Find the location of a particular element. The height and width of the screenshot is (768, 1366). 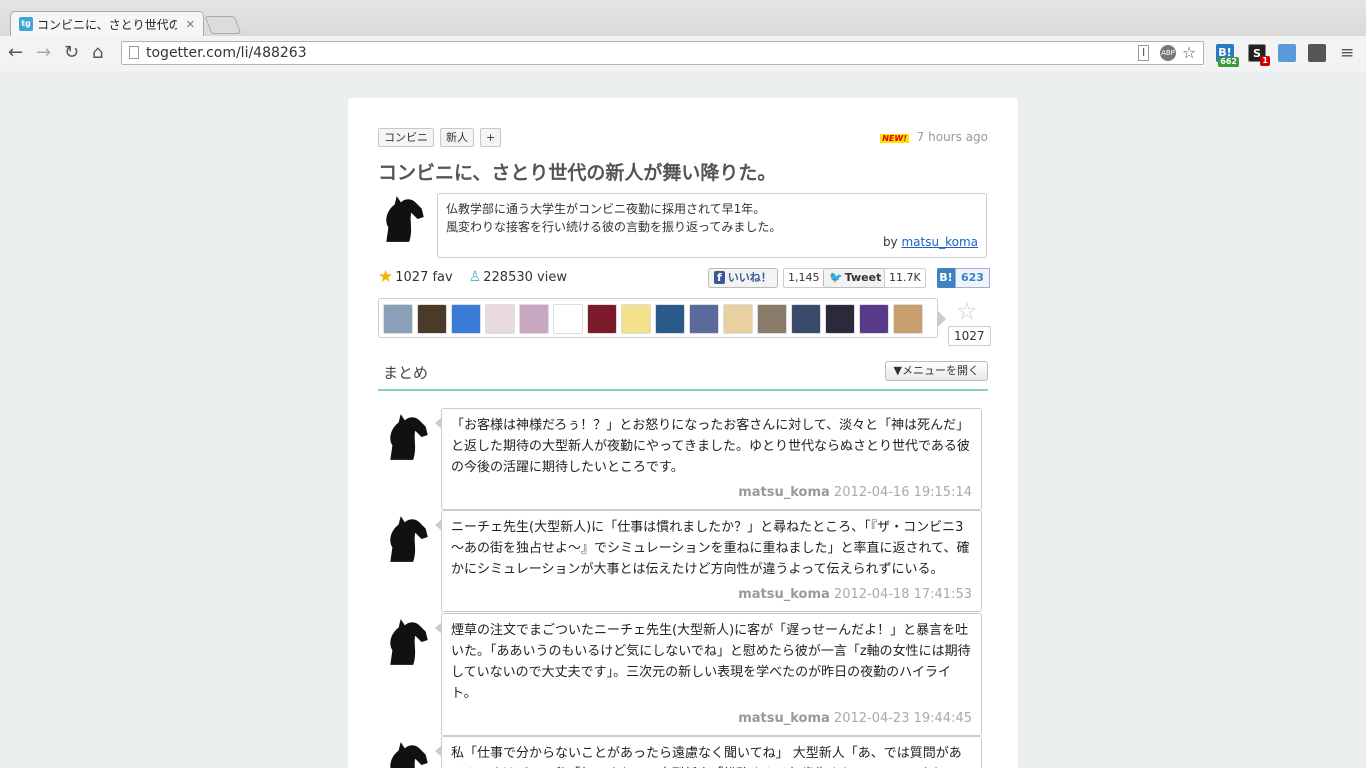

browser-tab: tg コンビニに、さとり世代の新 ✕ is located at coordinates (107, 23).